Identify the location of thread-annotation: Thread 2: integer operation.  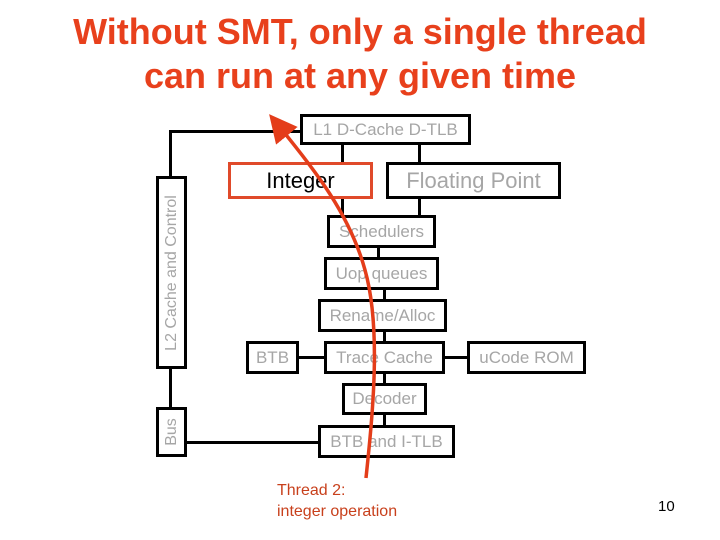
(337, 501).